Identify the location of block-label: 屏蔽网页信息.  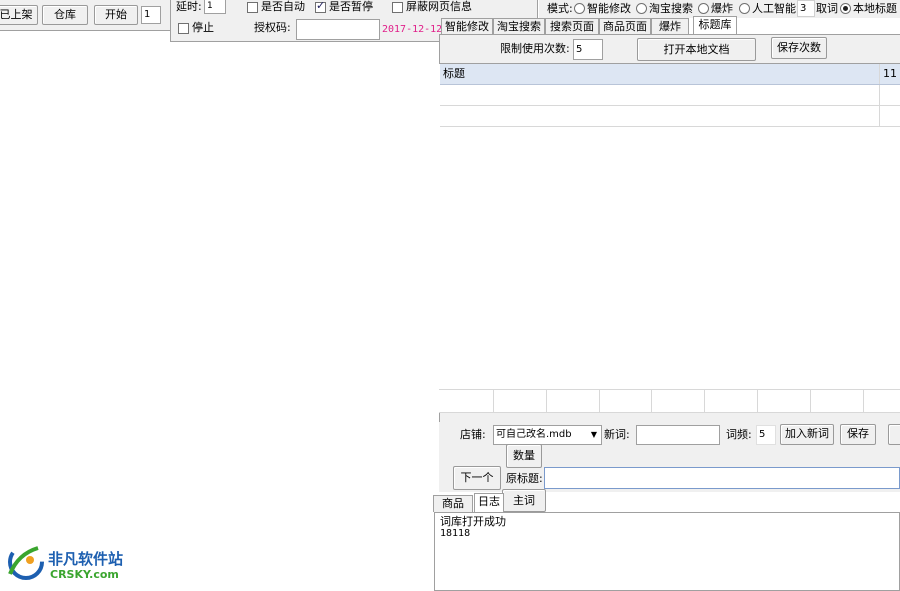
(439, 6).